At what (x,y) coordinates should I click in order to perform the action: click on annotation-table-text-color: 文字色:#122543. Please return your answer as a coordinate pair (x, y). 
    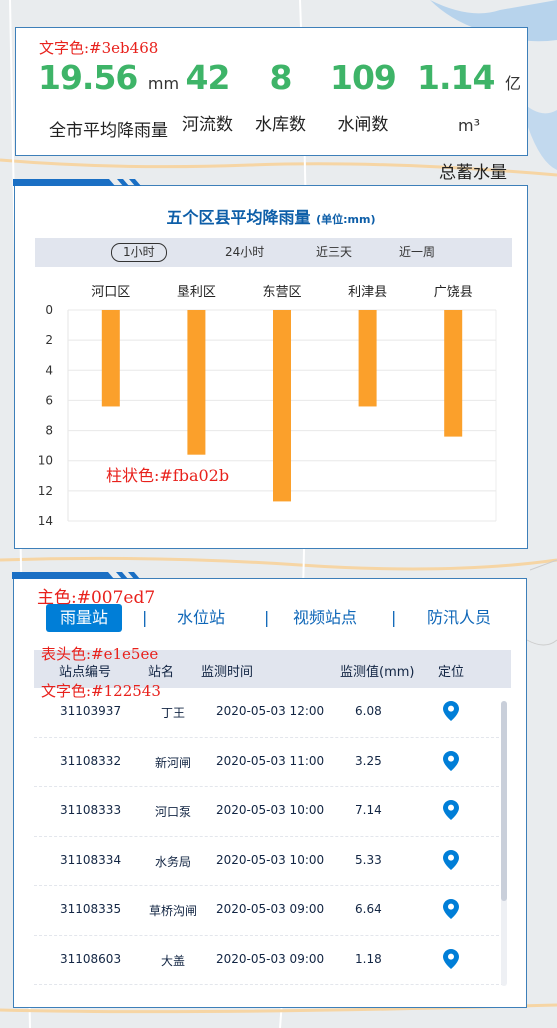
    Looking at the image, I should click on (101, 691).